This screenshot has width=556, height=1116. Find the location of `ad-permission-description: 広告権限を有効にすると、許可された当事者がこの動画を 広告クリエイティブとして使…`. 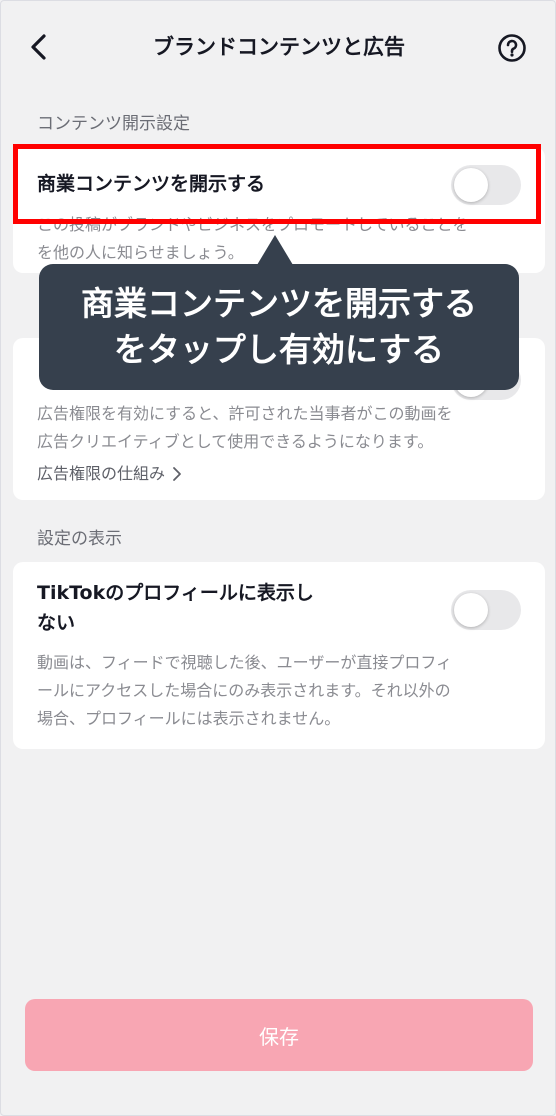

ad-permission-description: 広告権限を有効にすると、許可された当事者がこの動画を 広告クリエイティブとして使… is located at coordinates (279, 428).